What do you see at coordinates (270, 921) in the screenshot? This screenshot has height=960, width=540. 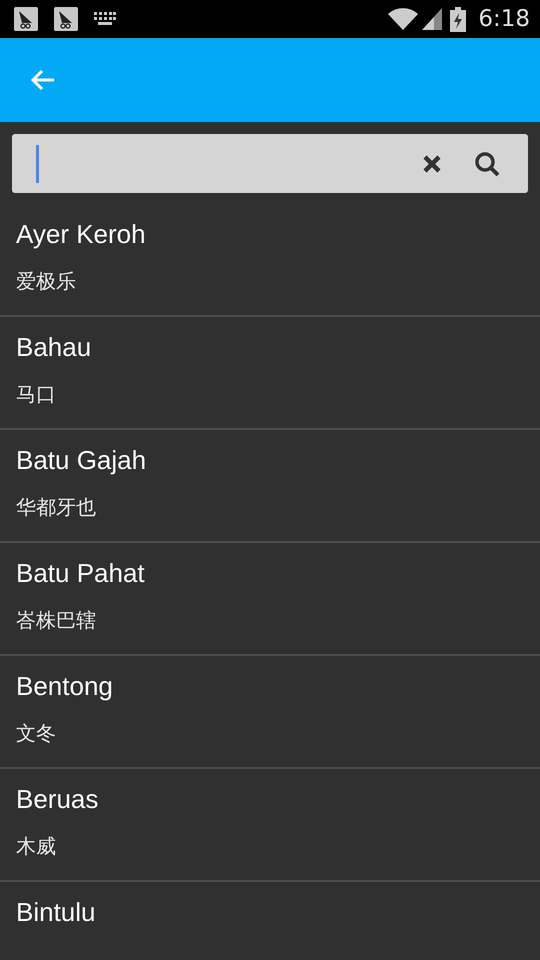 I see `list-item: Bintulu` at bounding box center [270, 921].